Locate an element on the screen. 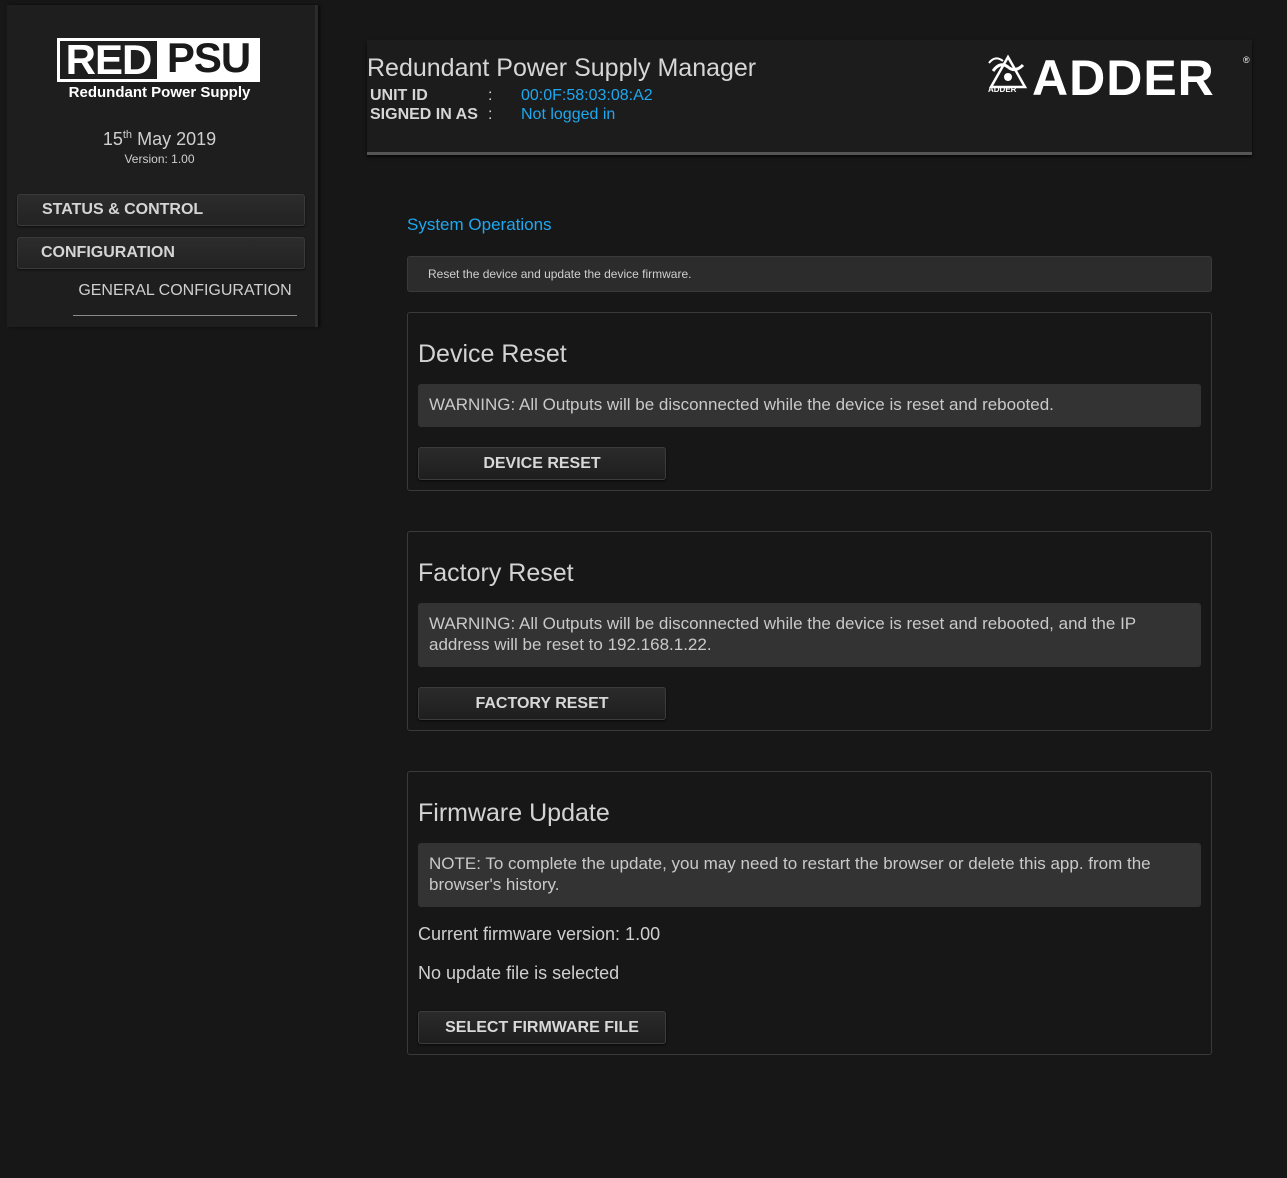 The height and width of the screenshot is (1178, 1287). logo-red-text: RED is located at coordinates (107, 60).